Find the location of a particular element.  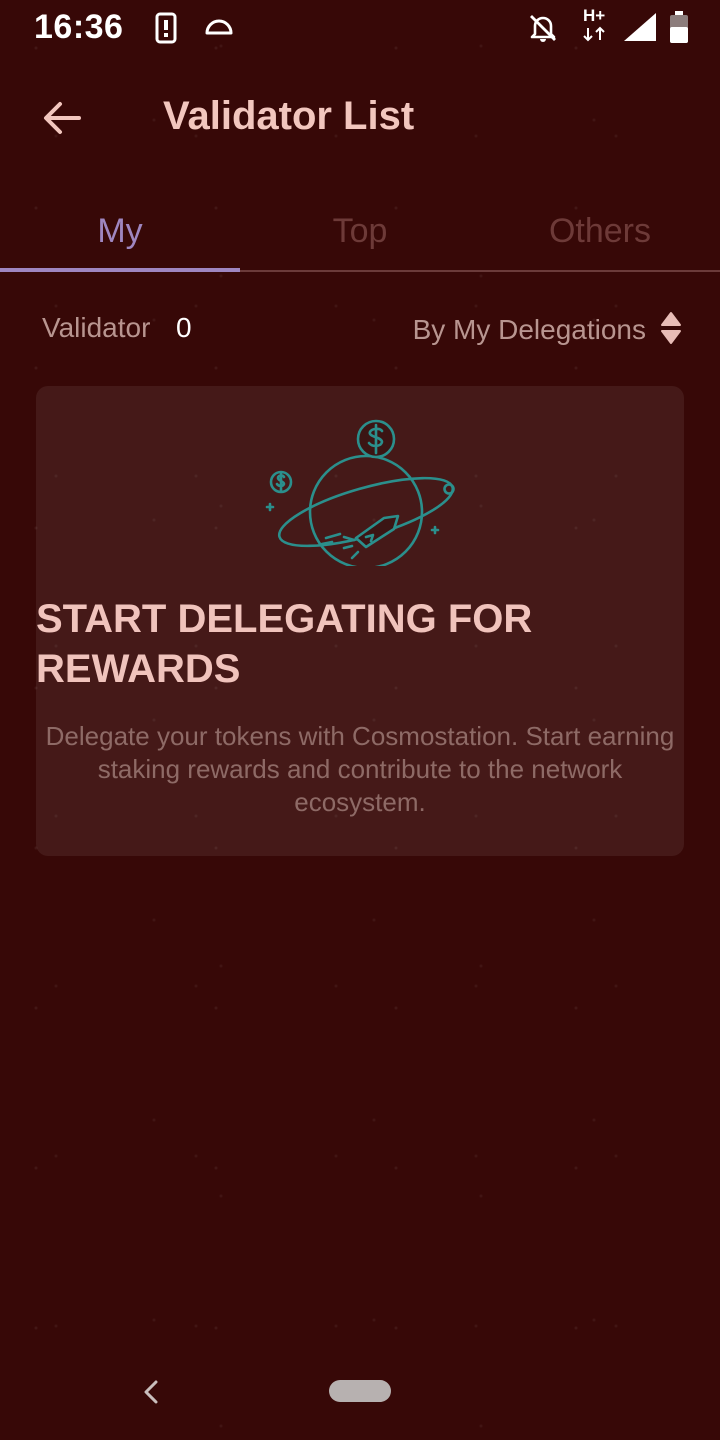

back-button is located at coordinates (62, 120).